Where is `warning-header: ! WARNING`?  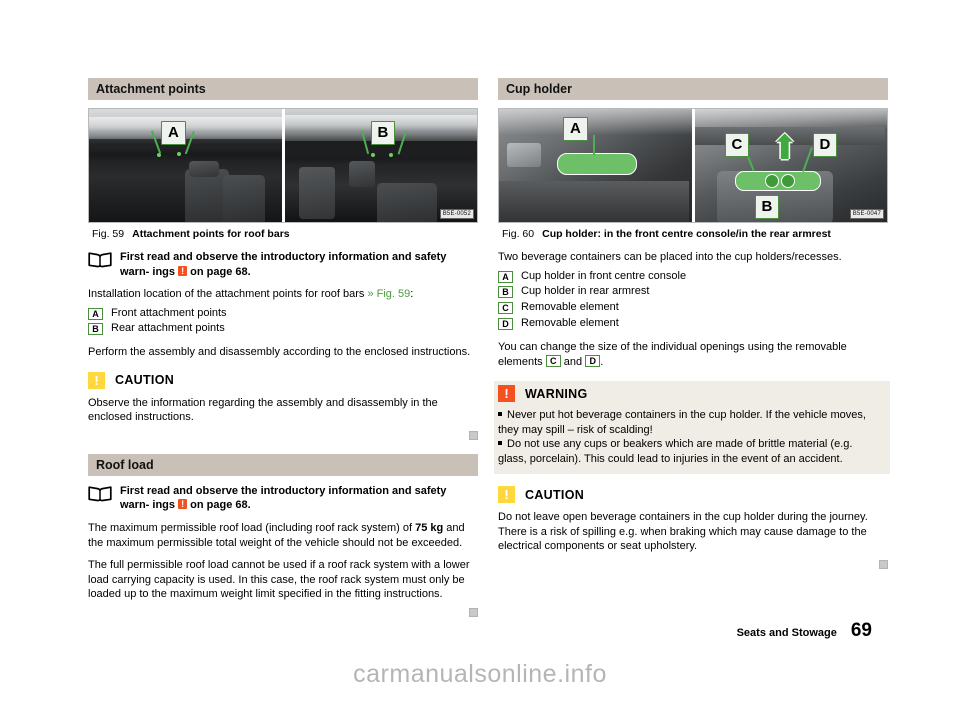 warning-header: ! WARNING is located at coordinates (691, 394).